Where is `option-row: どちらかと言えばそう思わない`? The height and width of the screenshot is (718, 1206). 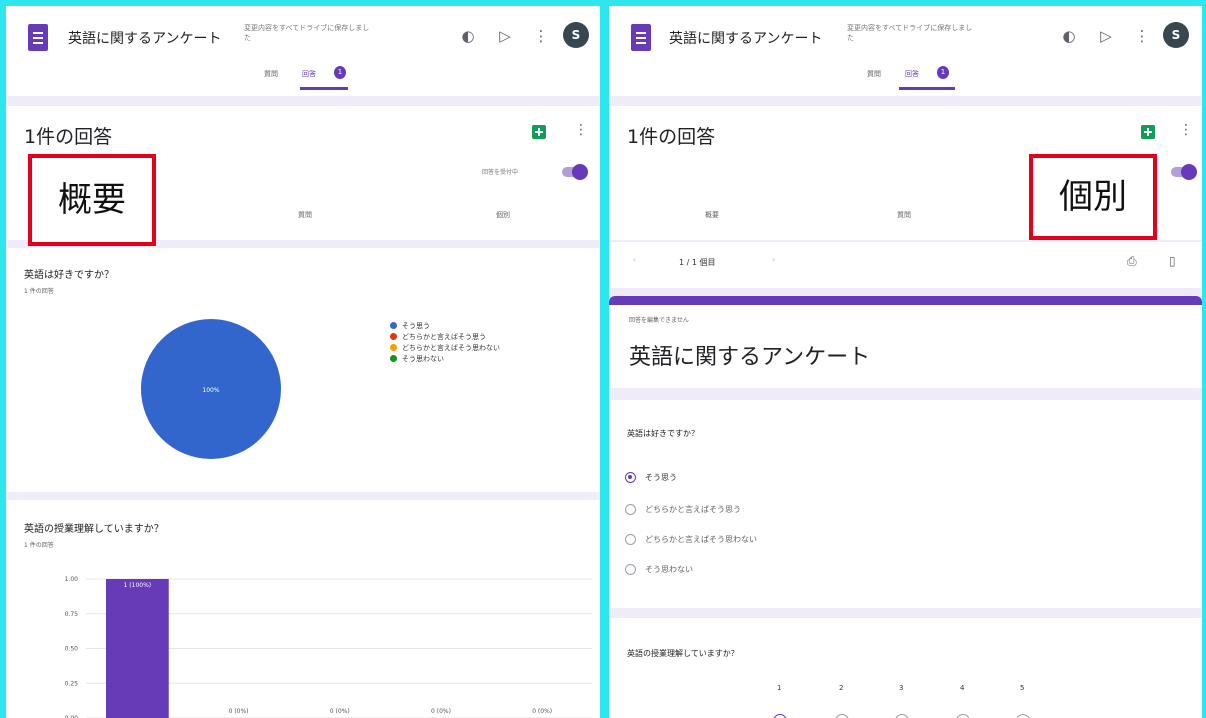
option-row: どちらかと言えばそう思わない is located at coordinates (691, 539).